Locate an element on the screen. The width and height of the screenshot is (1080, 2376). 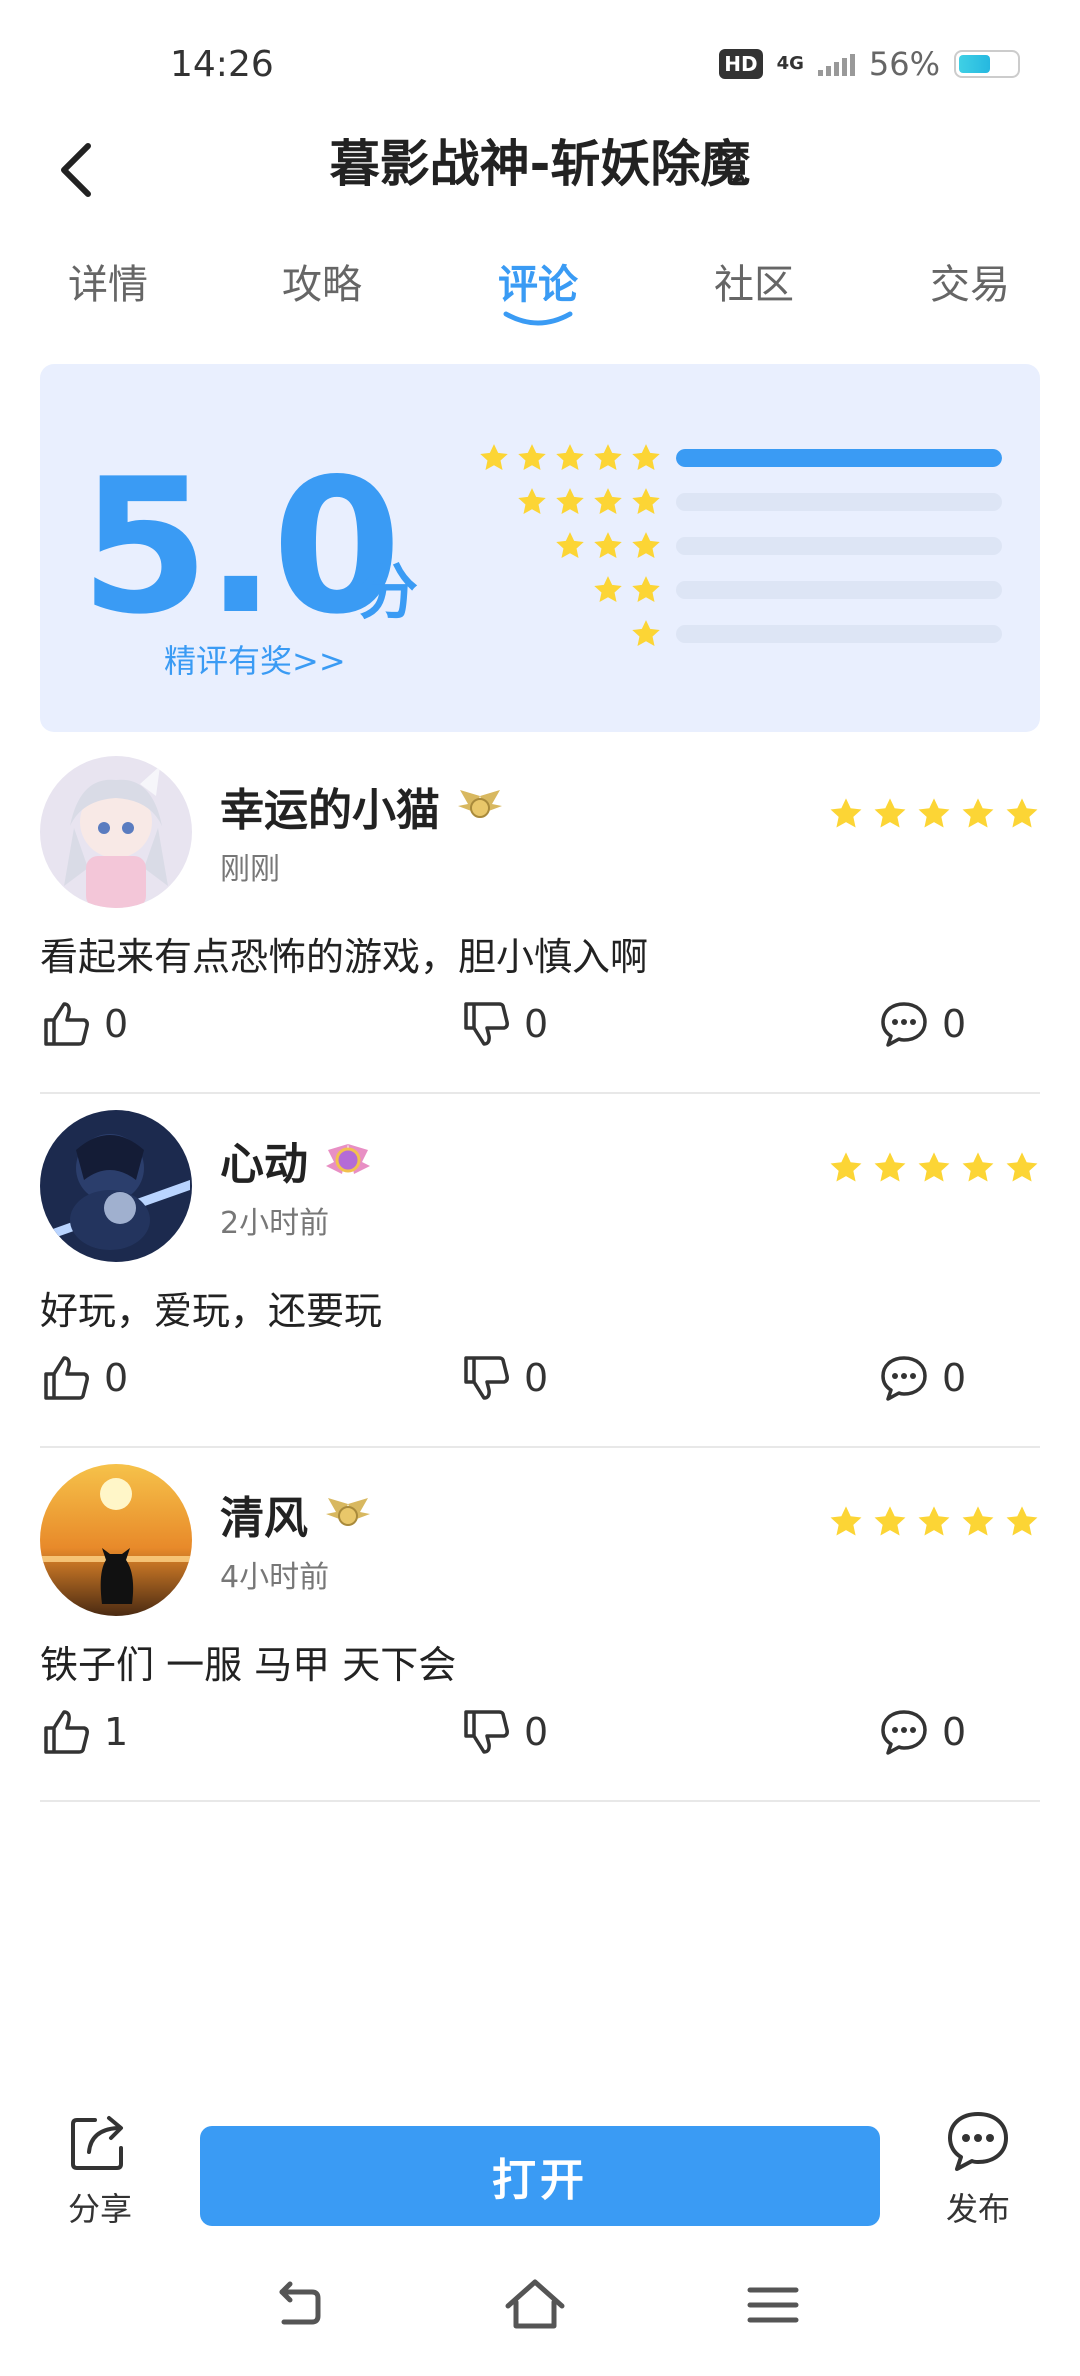
page-title: 暮影战神-斩妖除魔 is located at coordinates (540, 164).